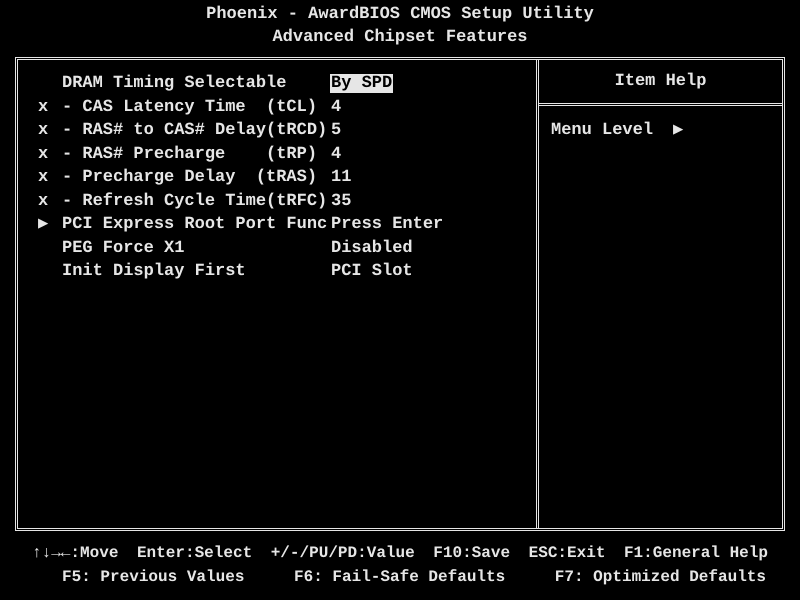 The height and width of the screenshot is (600, 800). Describe the element at coordinates (75, 553) in the screenshot. I see `key-hint: ↑↓→←:Move` at that location.